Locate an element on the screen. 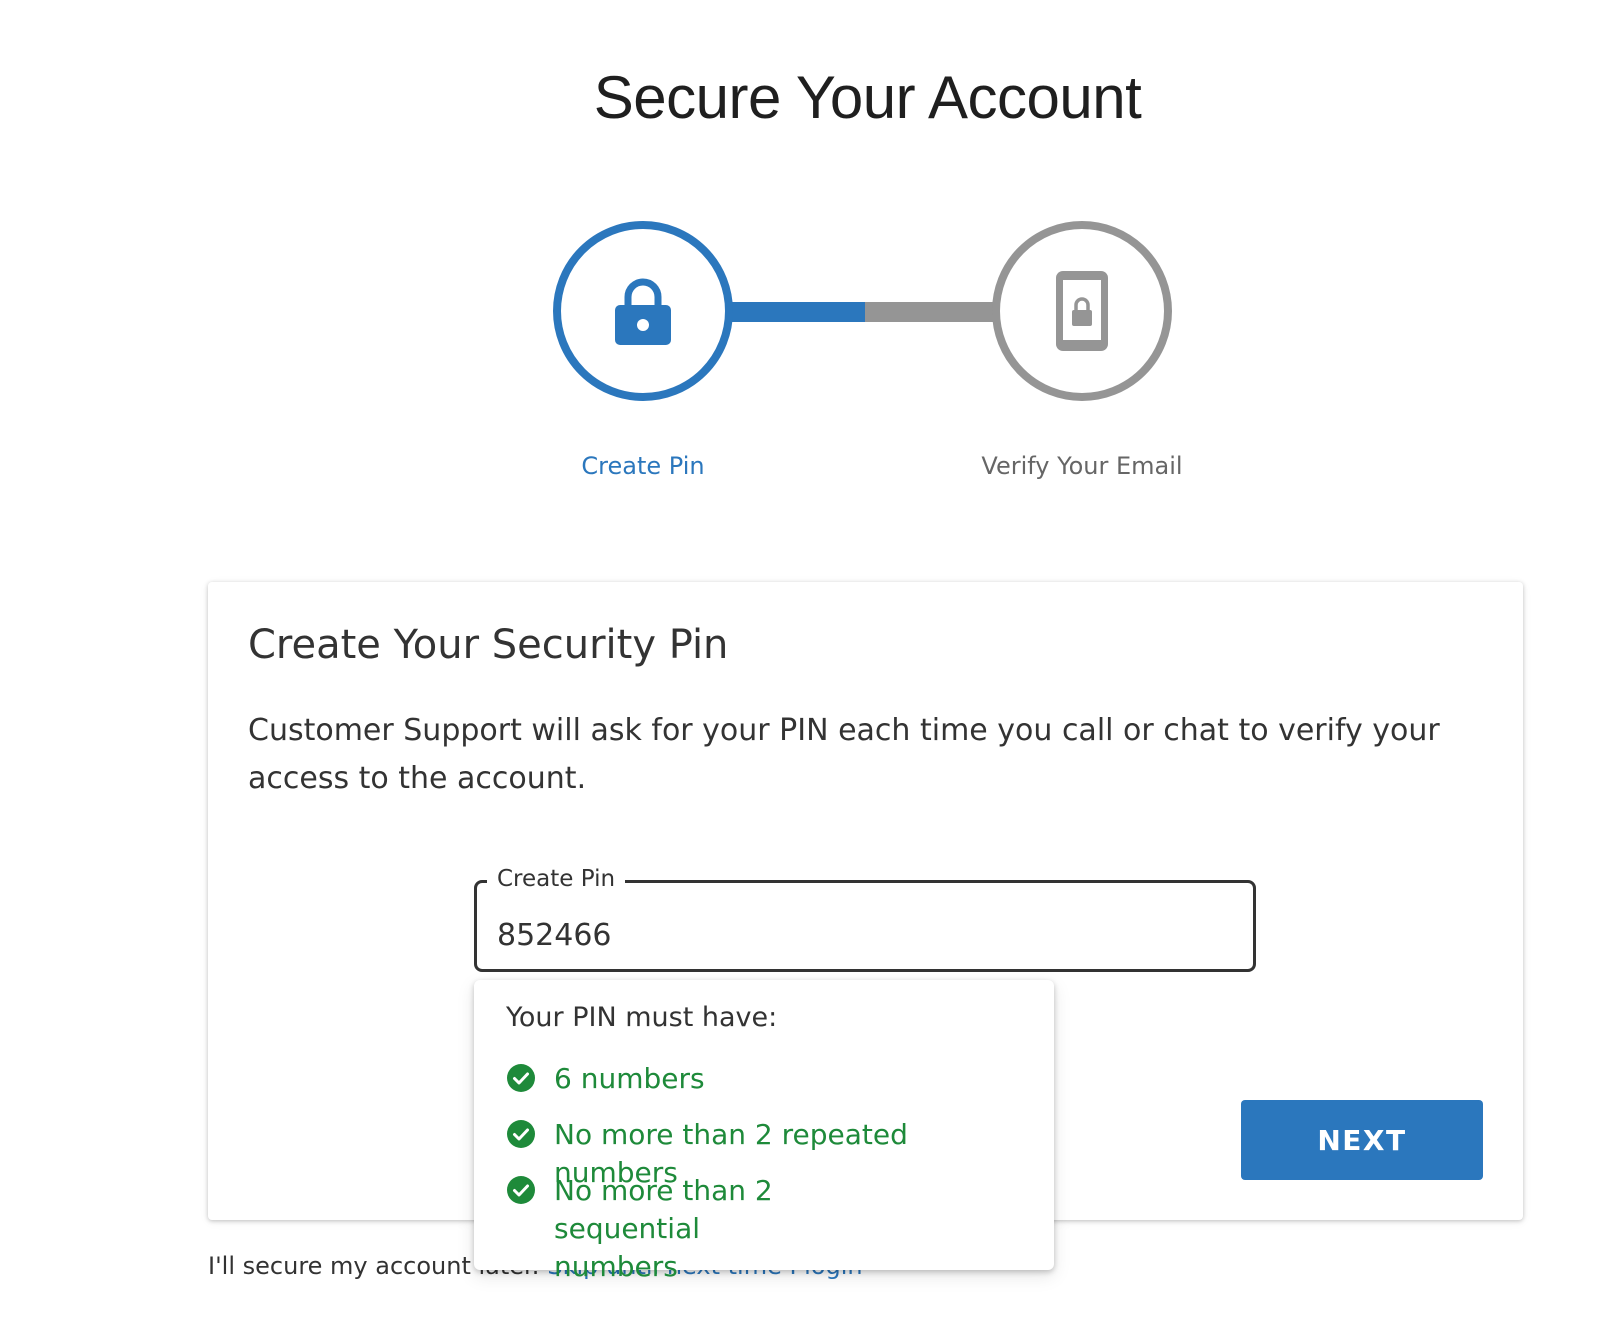 This screenshot has height=1318, width=1608. requirement-item: 6 numbers is located at coordinates (770, 1079).